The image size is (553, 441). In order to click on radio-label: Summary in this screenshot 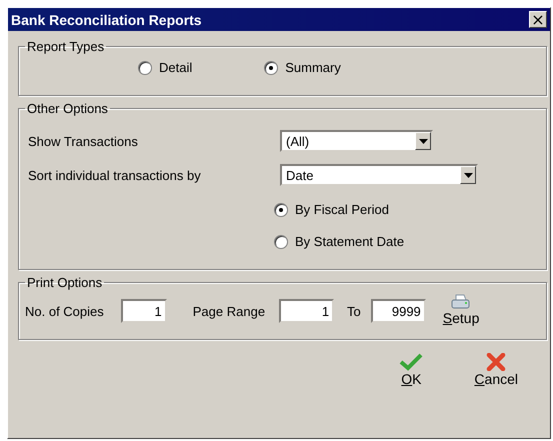, I will do `click(313, 67)`.